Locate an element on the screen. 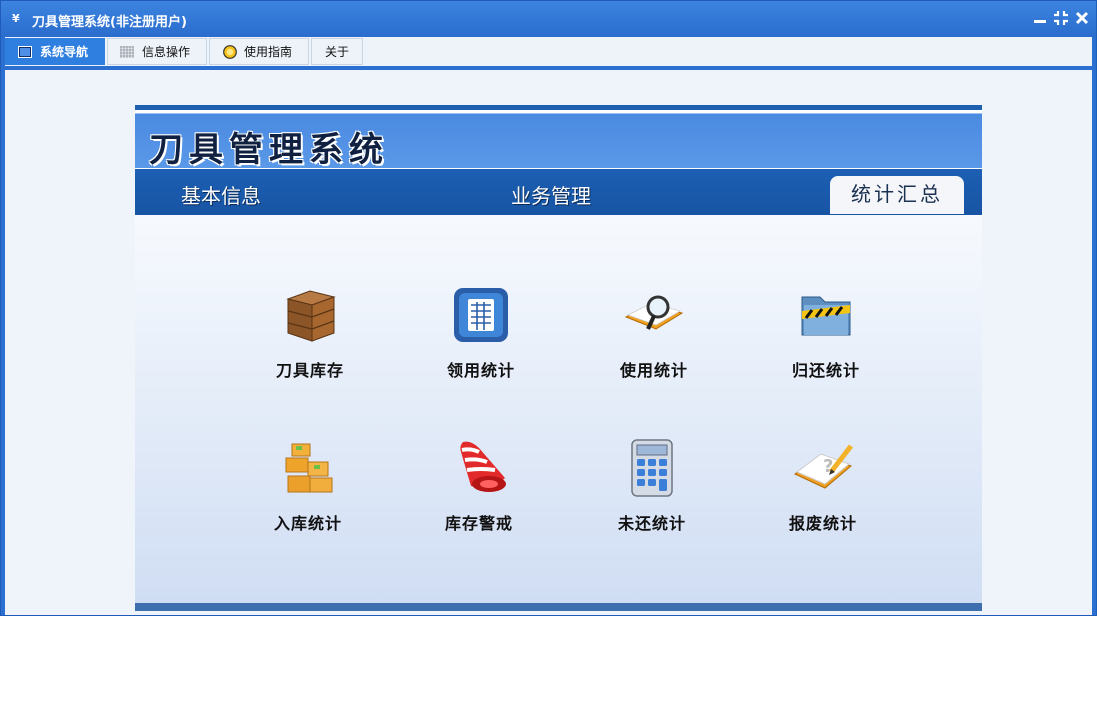 This screenshot has height=723, width=1099. nav-business-management: 业务管理 is located at coordinates (551, 194).